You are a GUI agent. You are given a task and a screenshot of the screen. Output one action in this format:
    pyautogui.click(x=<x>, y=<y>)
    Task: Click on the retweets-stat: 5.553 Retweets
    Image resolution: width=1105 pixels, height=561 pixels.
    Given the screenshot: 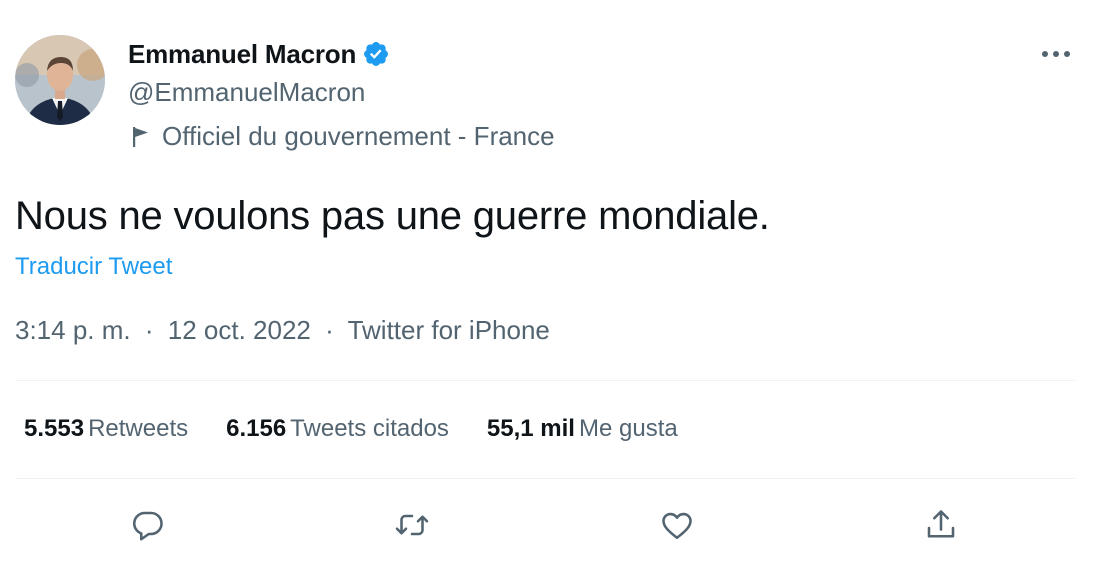 What is the action you would take?
    pyautogui.click(x=106, y=429)
    